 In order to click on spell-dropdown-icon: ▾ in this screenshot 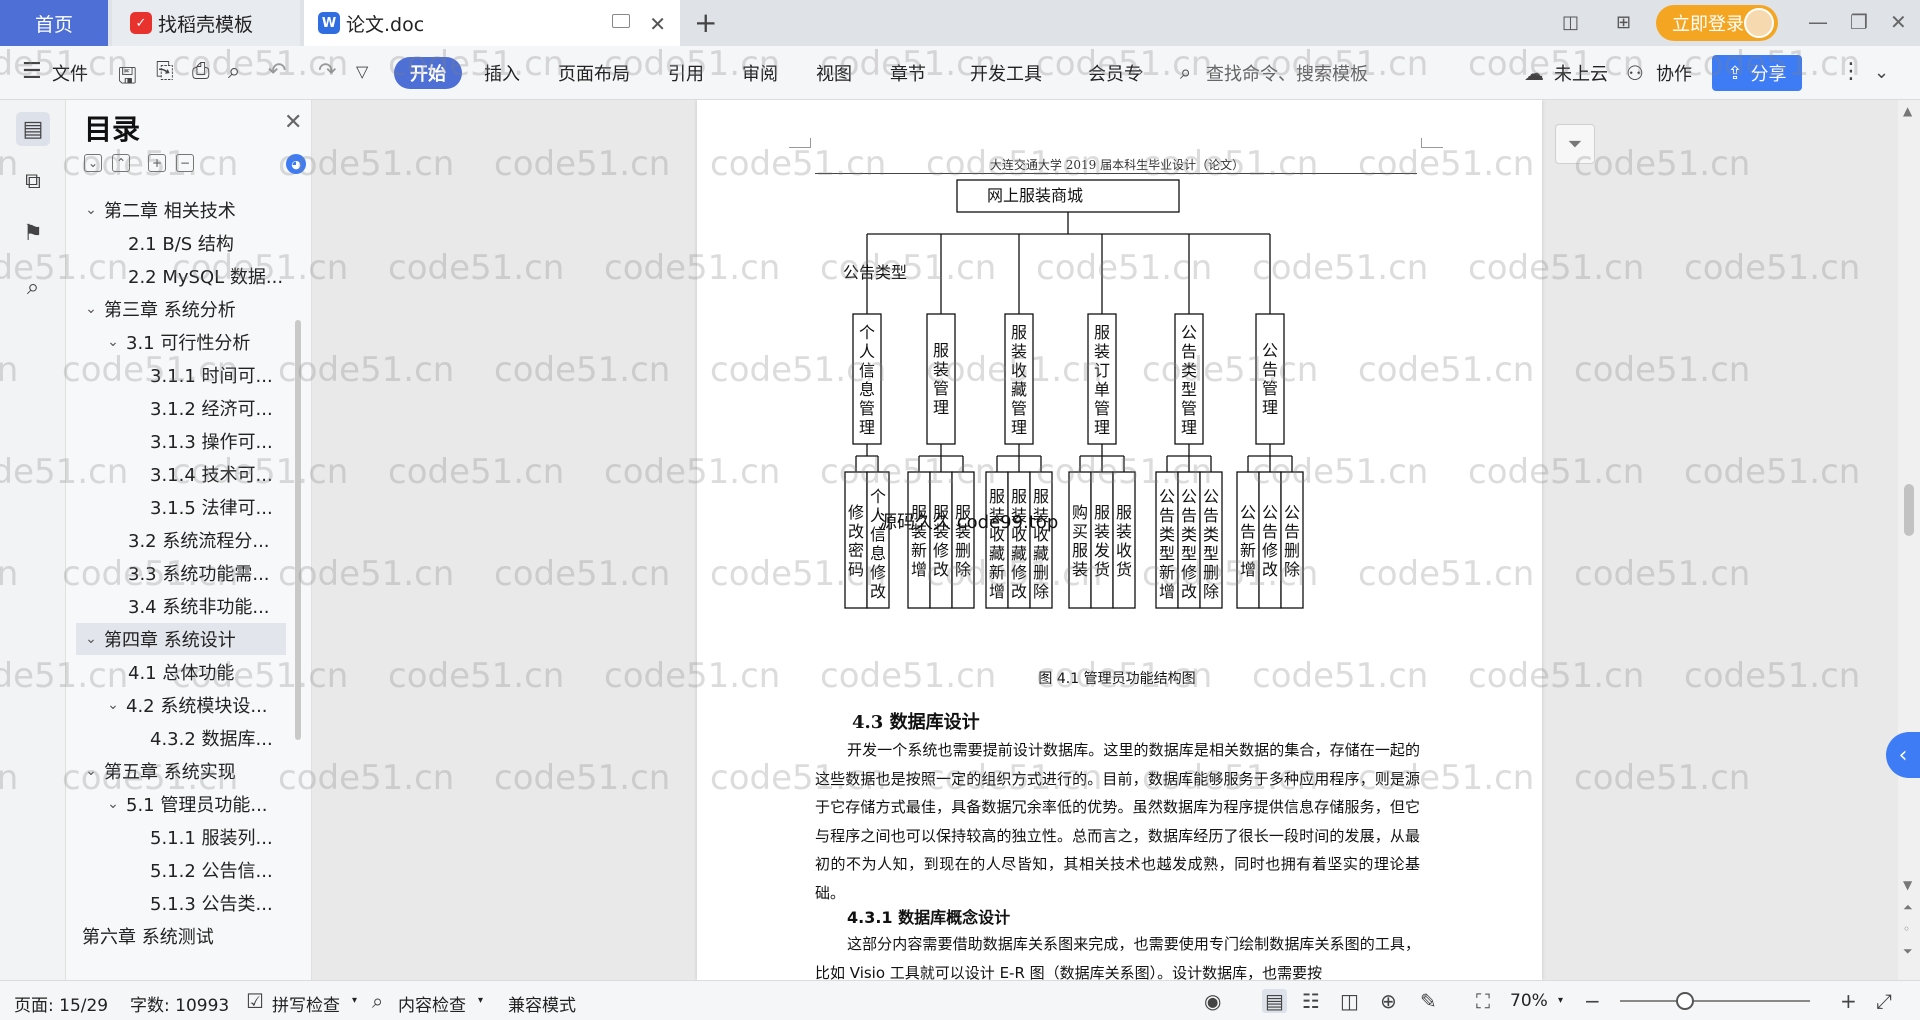, I will do `click(354, 1000)`.